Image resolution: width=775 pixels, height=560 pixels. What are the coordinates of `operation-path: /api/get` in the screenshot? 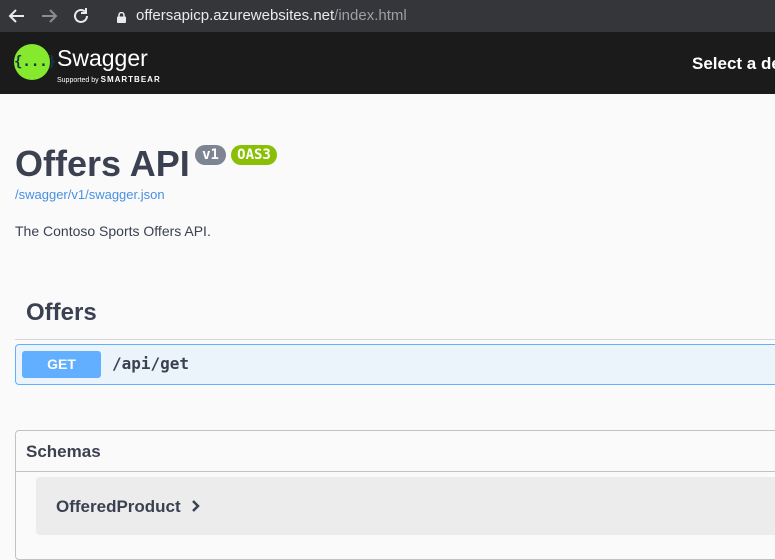 It's located at (151, 363).